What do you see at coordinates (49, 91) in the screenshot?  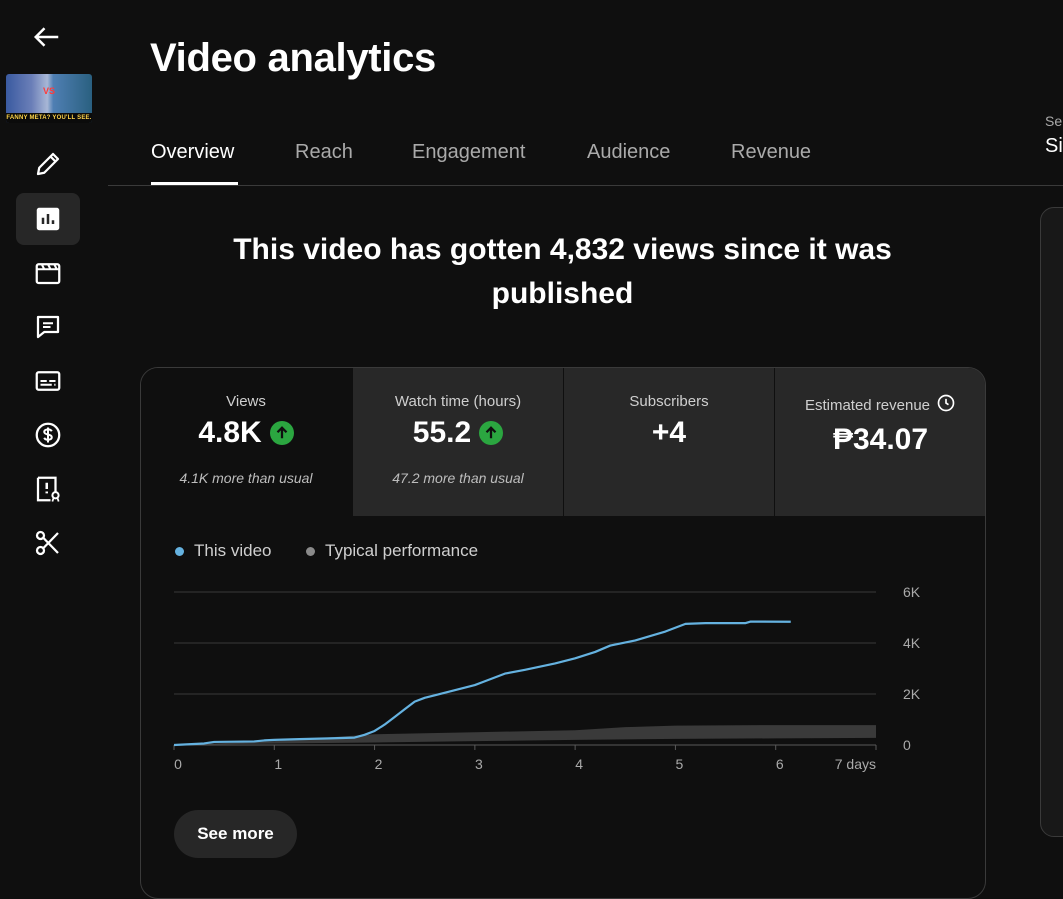 I see `thumbnail-badge: VS` at bounding box center [49, 91].